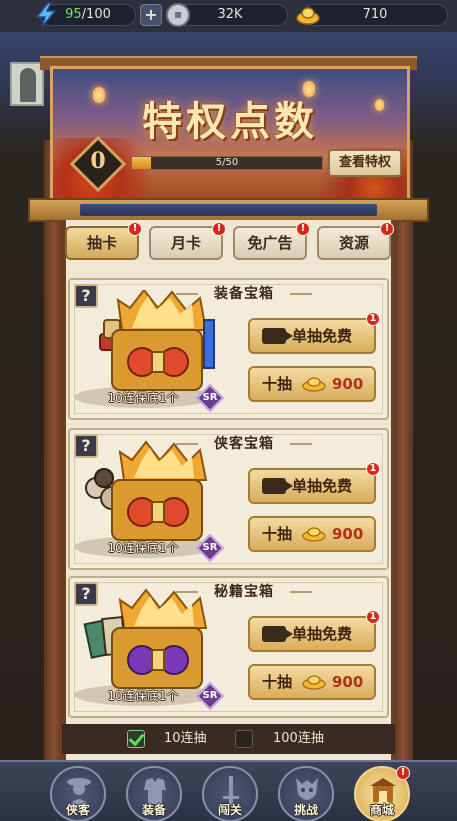 The image size is (457, 821). I want to click on energy-counter: 95/100, so click(85, 15).